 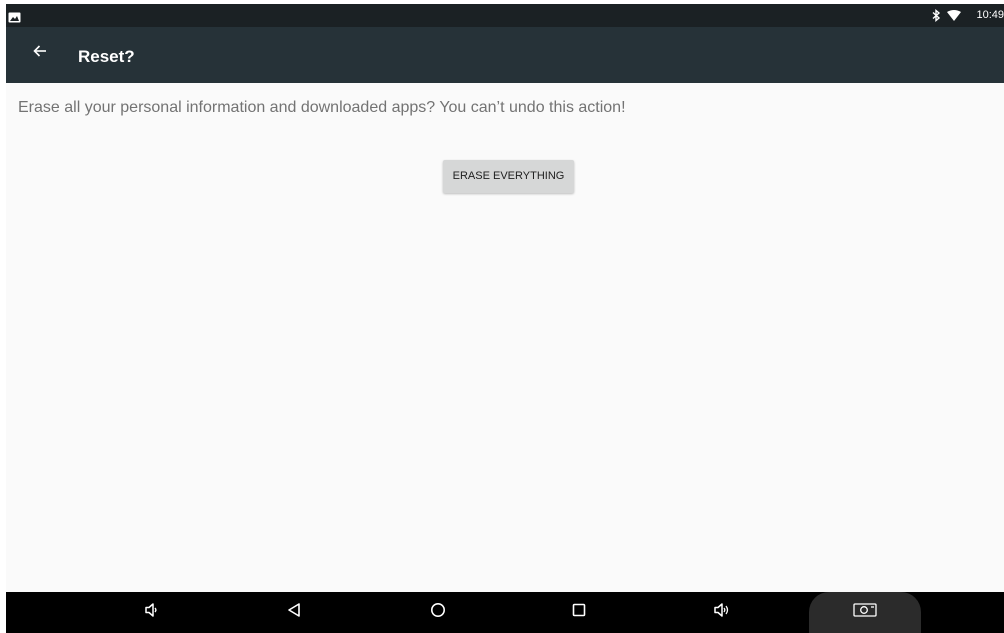 I want to click on back-button, so click(x=40, y=53).